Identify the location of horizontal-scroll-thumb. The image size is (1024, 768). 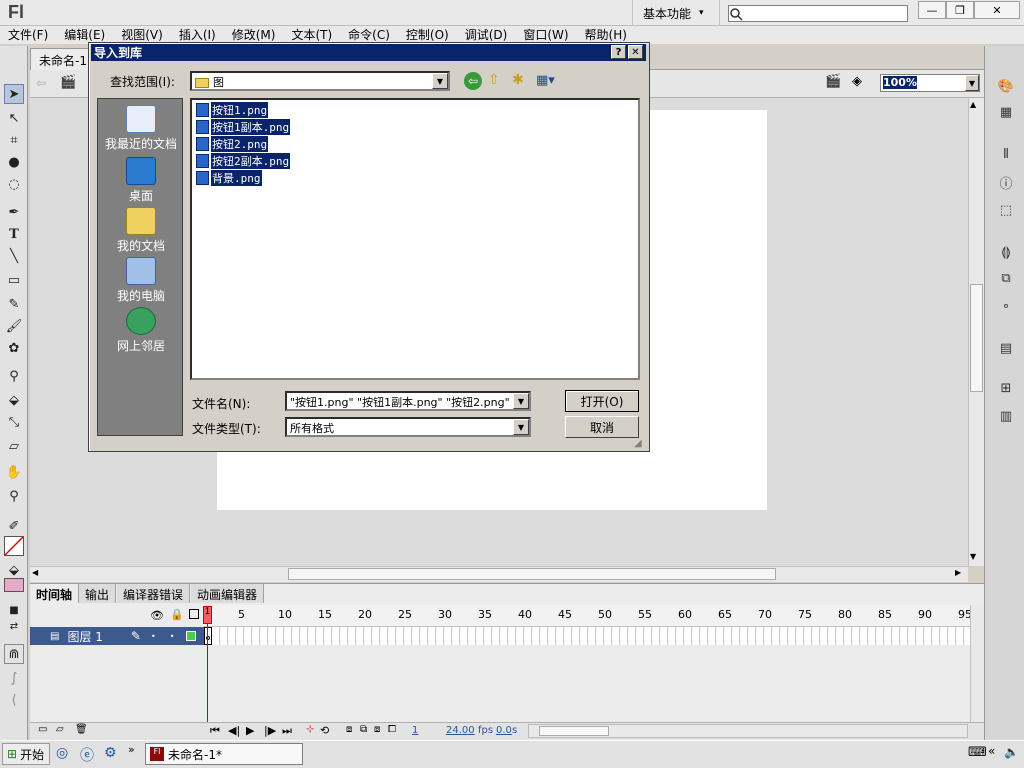
(532, 574).